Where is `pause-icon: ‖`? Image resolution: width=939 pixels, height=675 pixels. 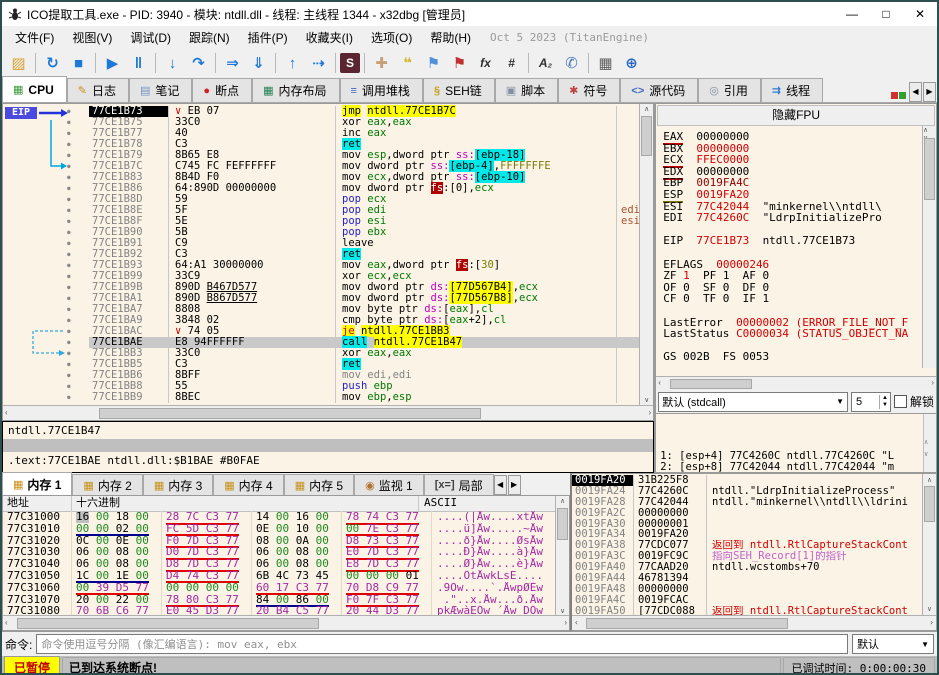 pause-icon: ‖ is located at coordinates (138, 63).